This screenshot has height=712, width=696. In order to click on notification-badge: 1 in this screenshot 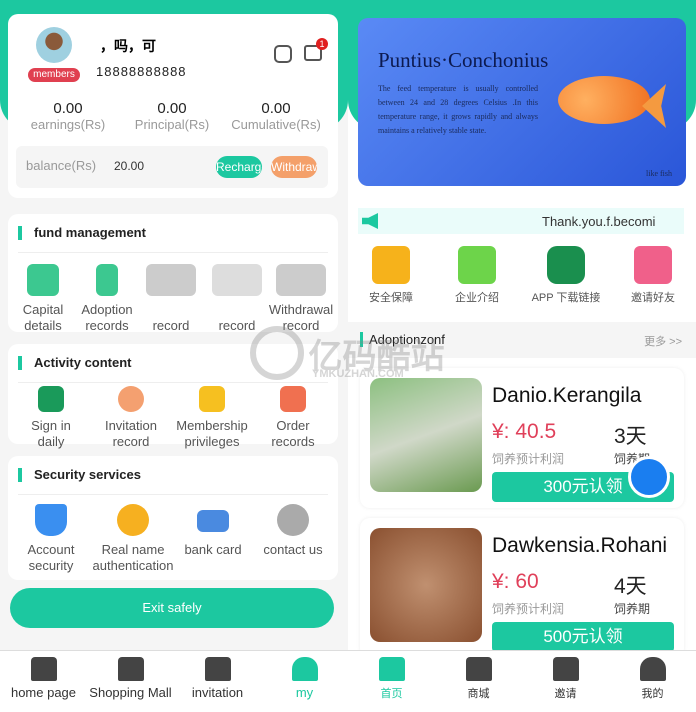, I will do `click(322, 44)`.